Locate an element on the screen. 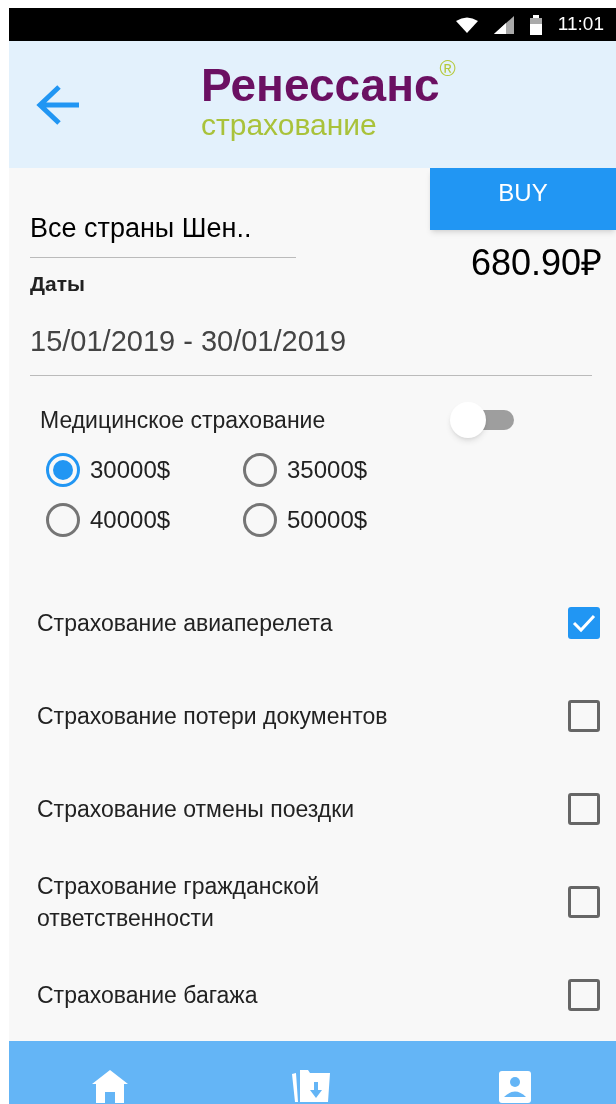 The width and height of the screenshot is (616, 1104). country-field: Все страны Шен.. is located at coordinates (163, 233).